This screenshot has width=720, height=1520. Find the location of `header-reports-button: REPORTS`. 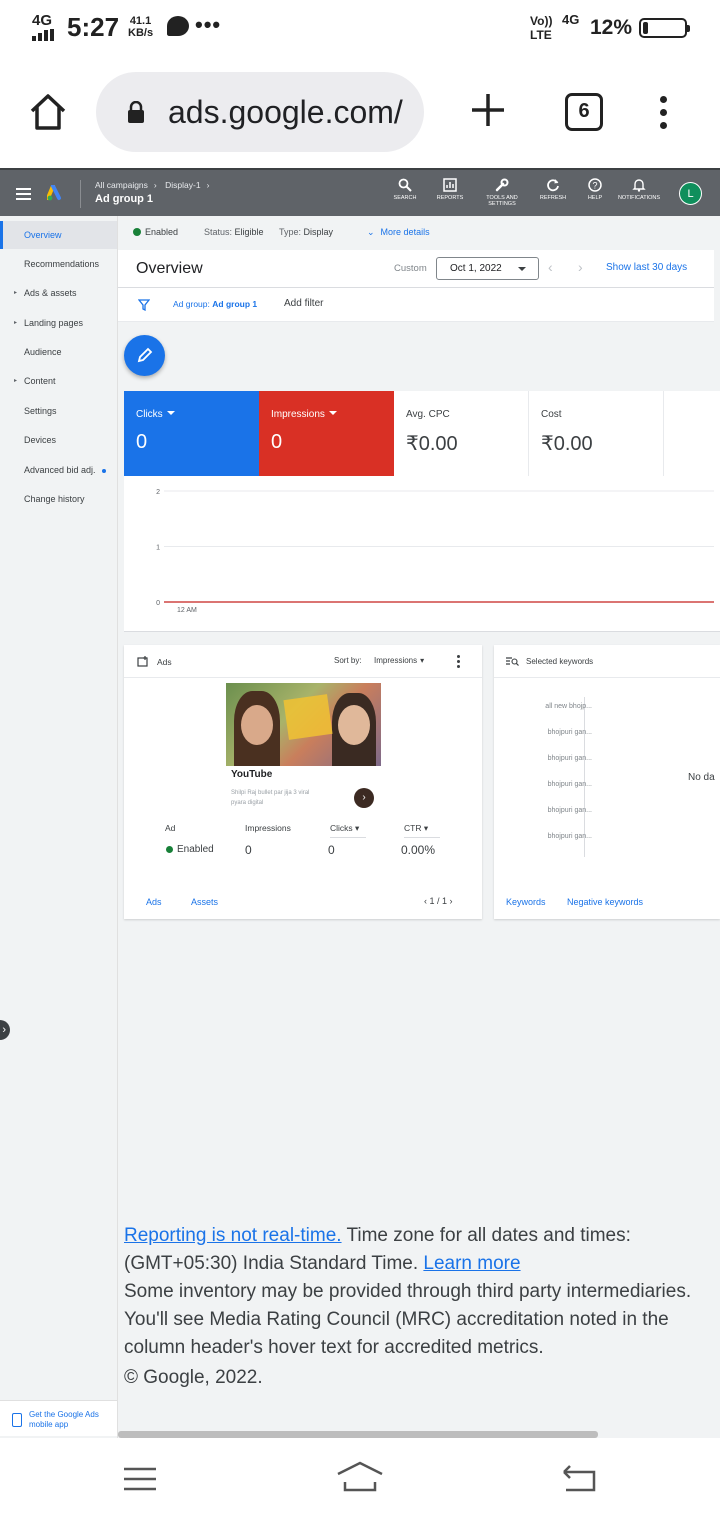

header-reports-button: REPORTS is located at coordinates (450, 189).